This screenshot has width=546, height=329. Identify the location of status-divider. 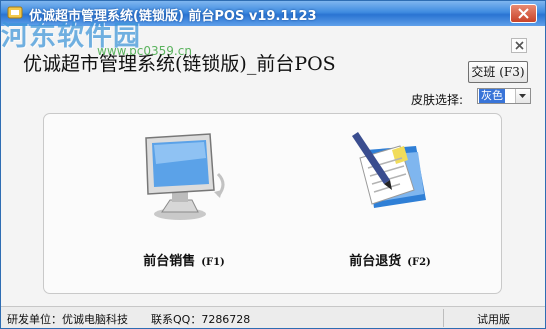
(443, 318).